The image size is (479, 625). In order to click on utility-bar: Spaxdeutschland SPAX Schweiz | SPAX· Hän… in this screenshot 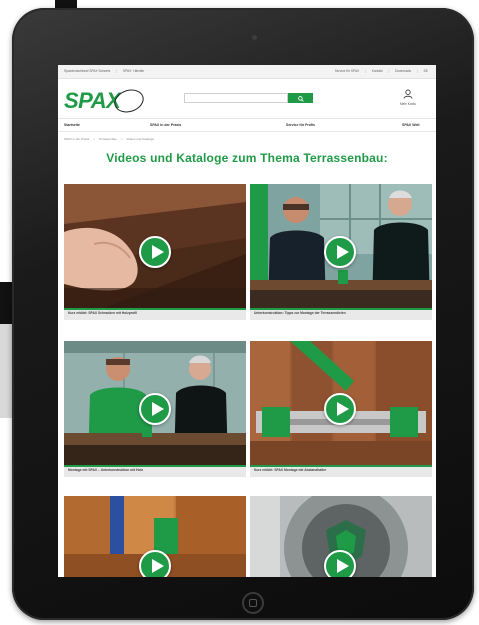, I will do `click(247, 72)`.